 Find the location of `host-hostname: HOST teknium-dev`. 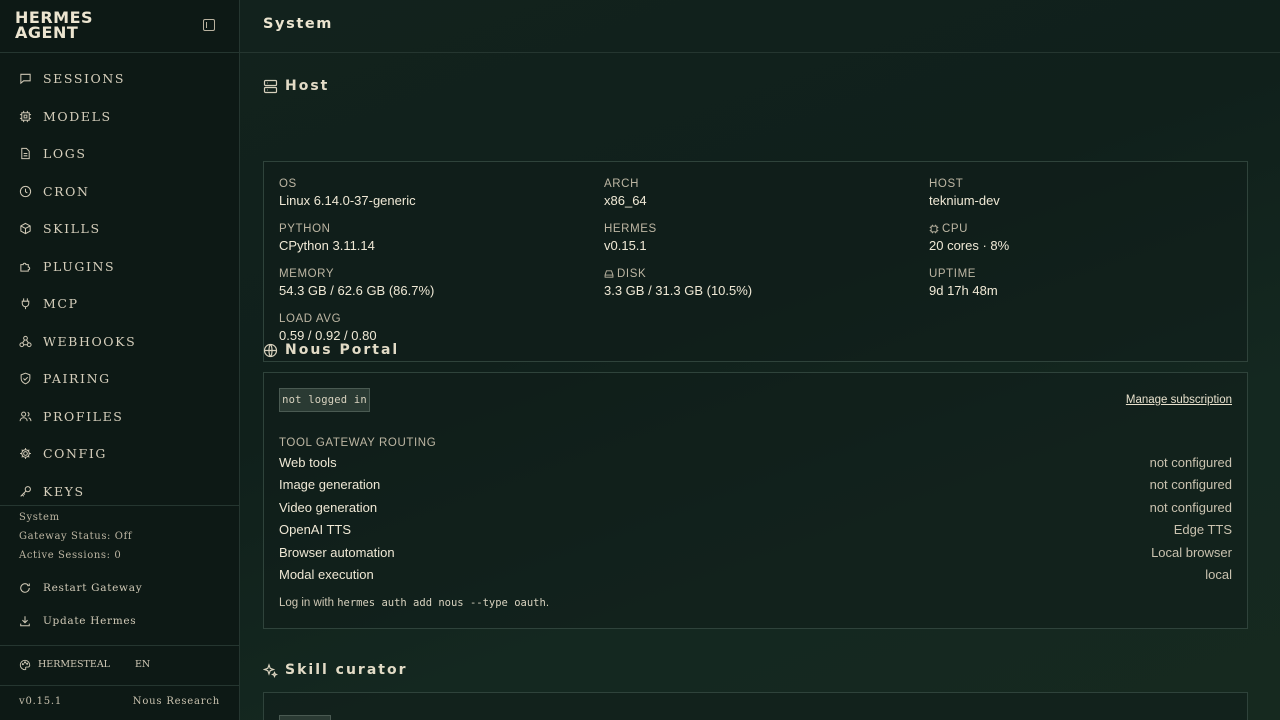

host-hostname: HOST teknium-dev is located at coordinates (964, 193).